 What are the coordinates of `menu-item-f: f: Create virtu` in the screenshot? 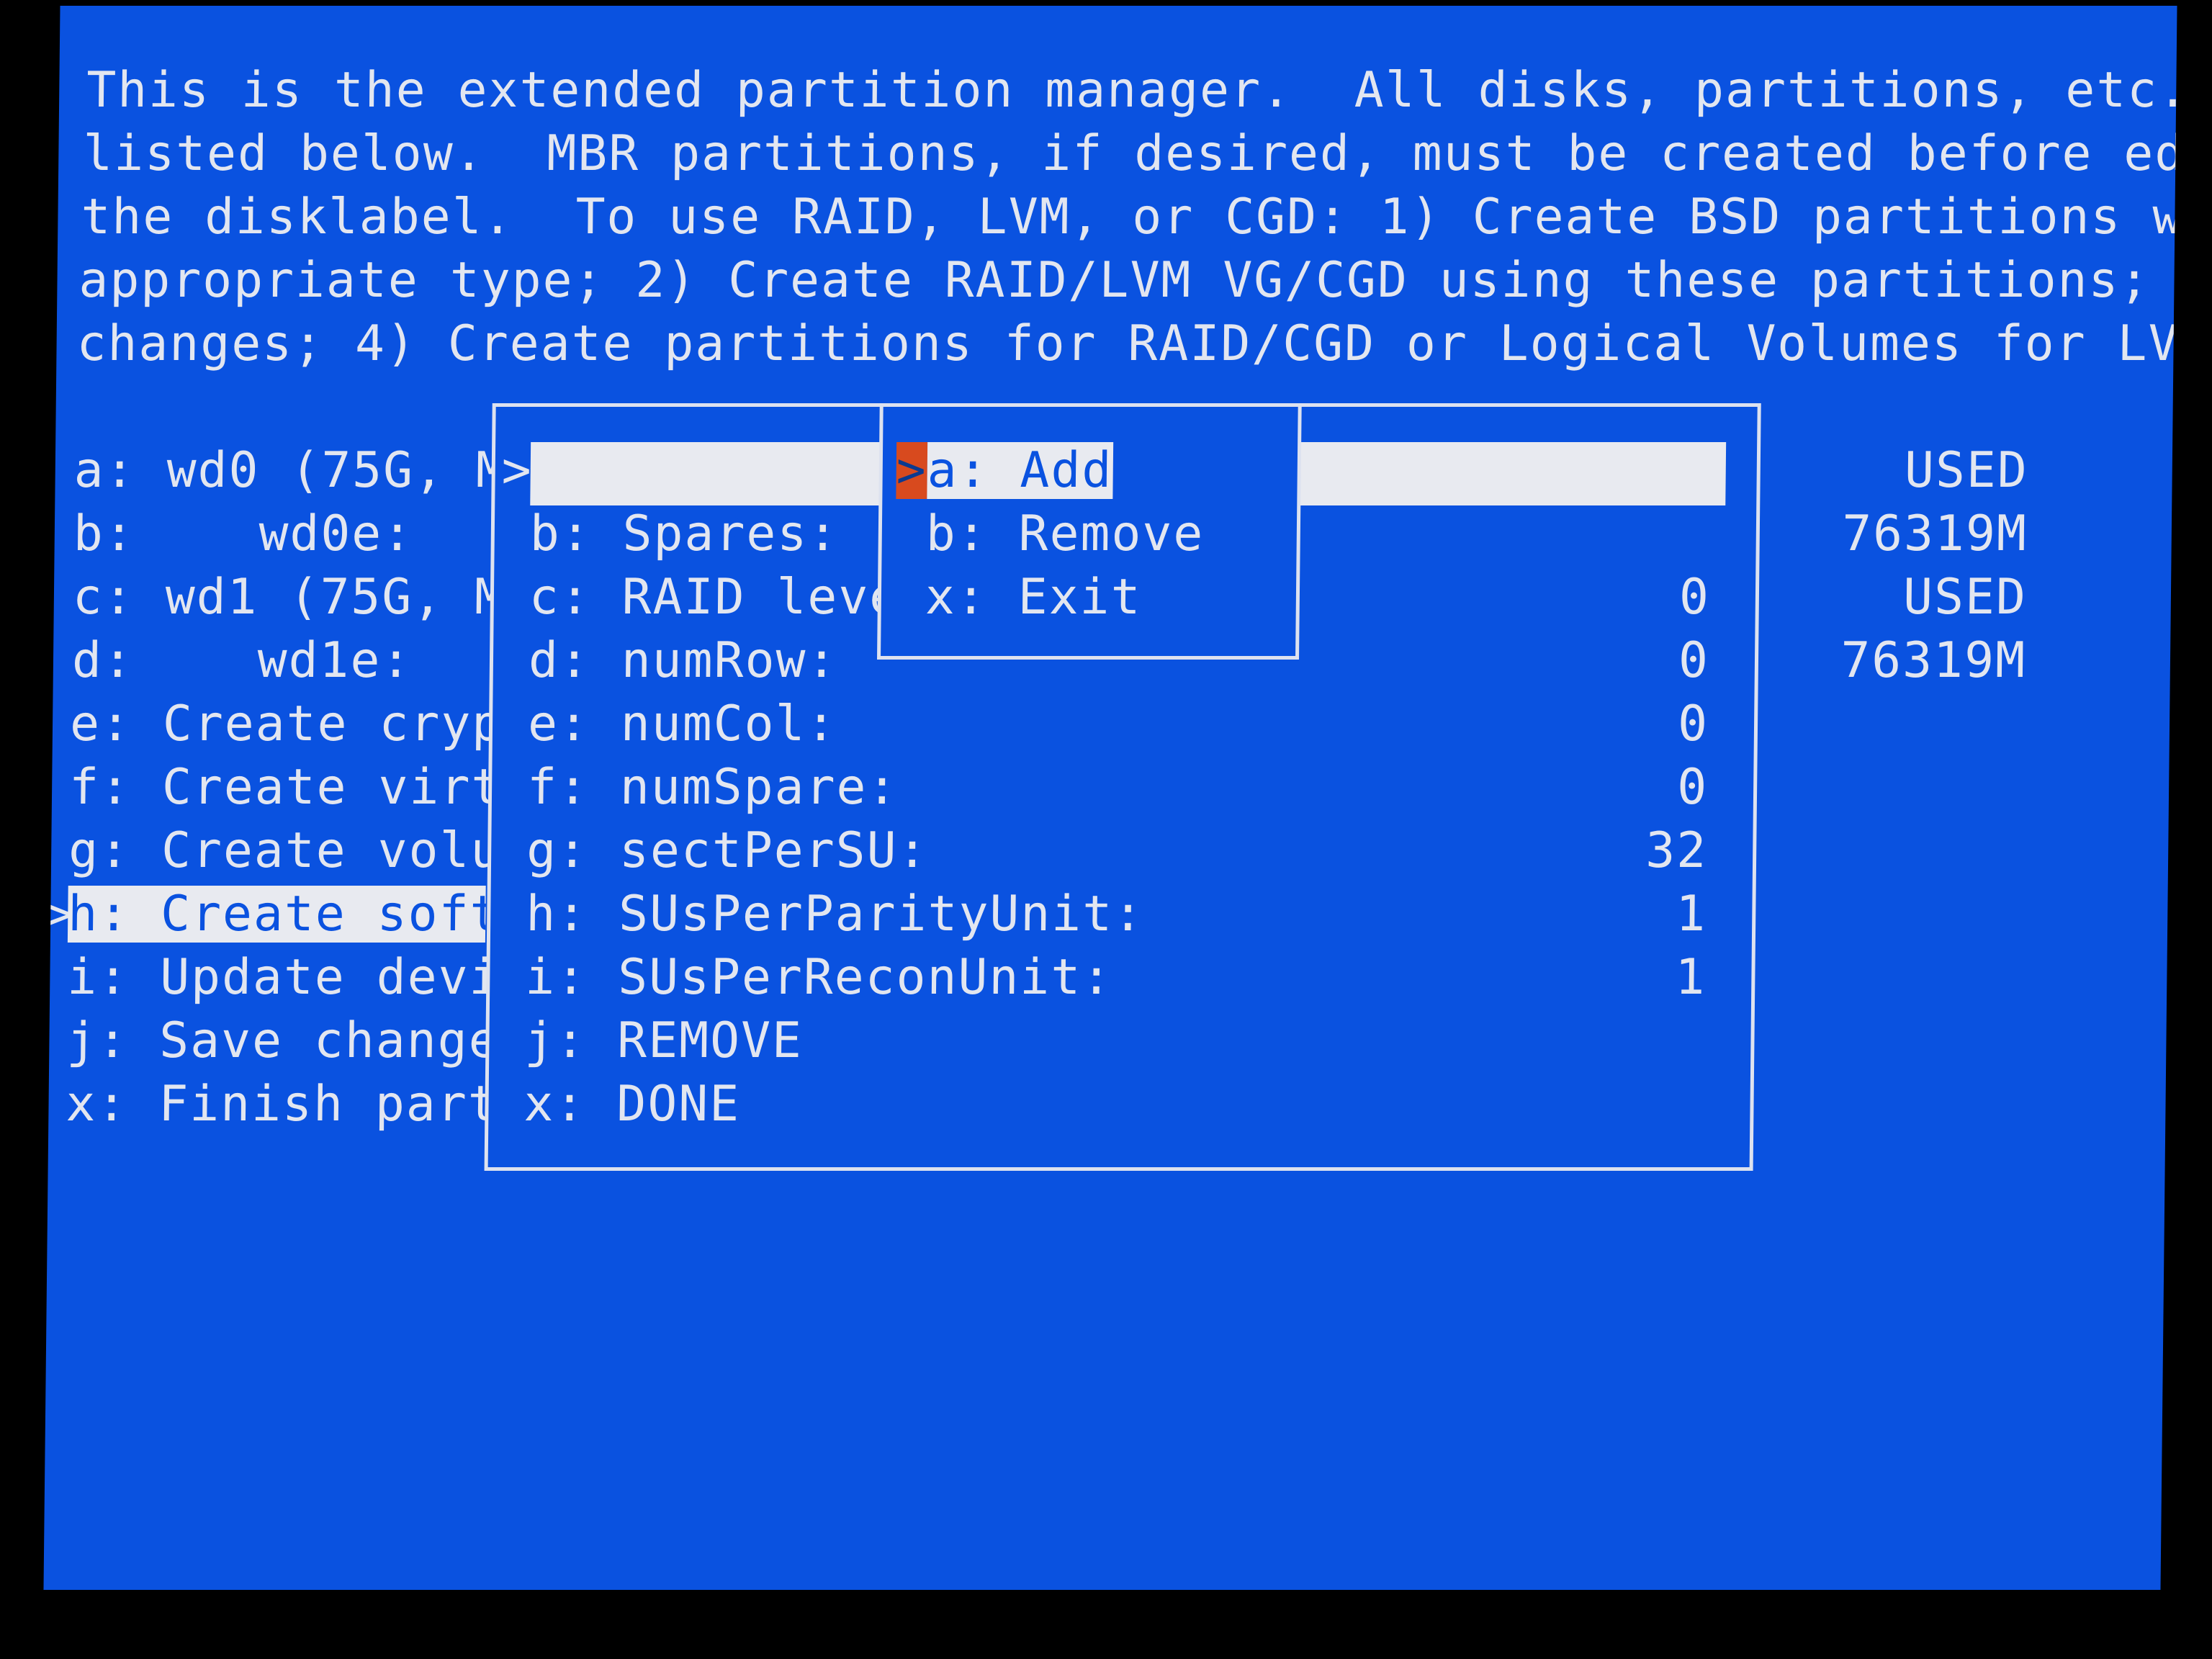 It's located at (301, 787).